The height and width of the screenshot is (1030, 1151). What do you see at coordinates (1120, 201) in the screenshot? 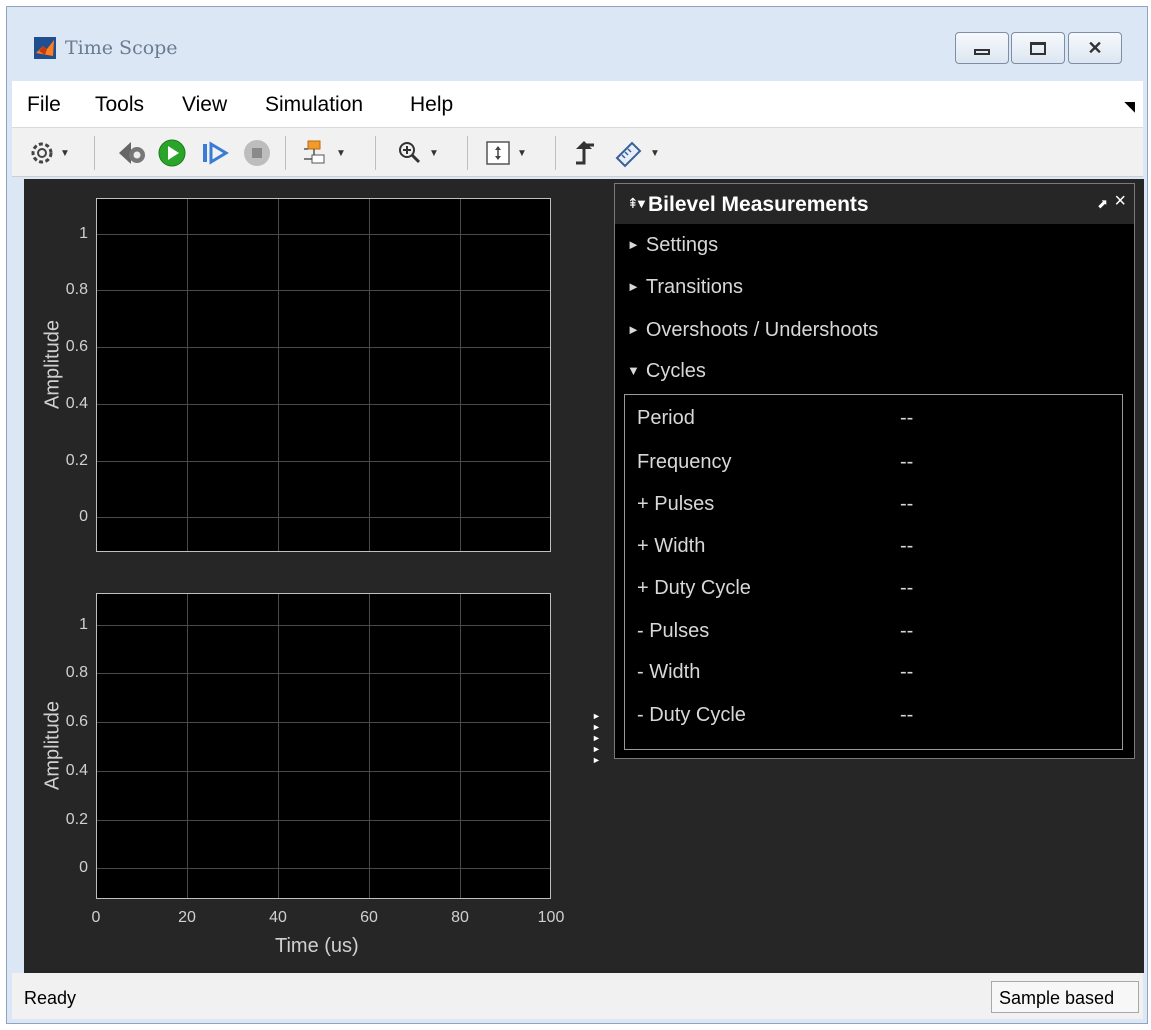
I see `close-icon: ×` at bounding box center [1120, 201].